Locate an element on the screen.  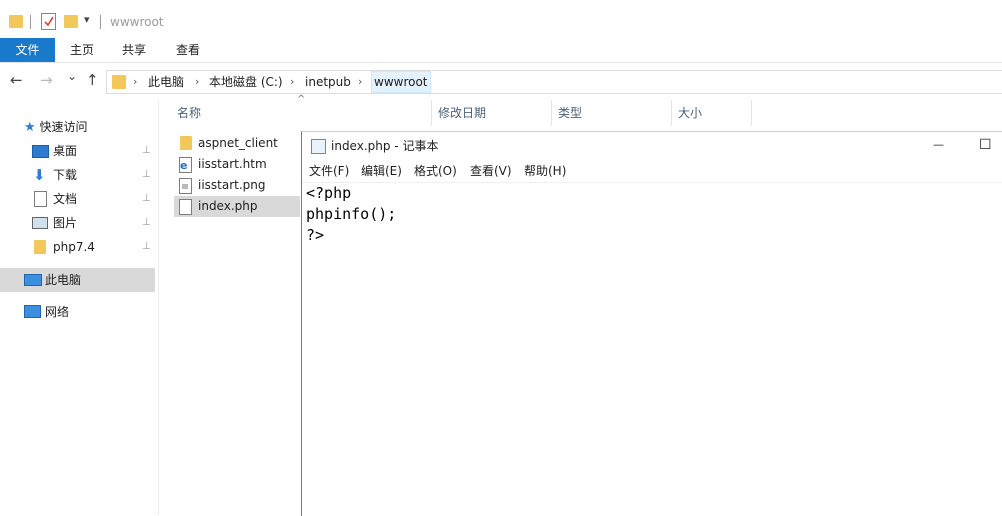
menu-edit: 编辑(E) is located at coordinates (381, 171).